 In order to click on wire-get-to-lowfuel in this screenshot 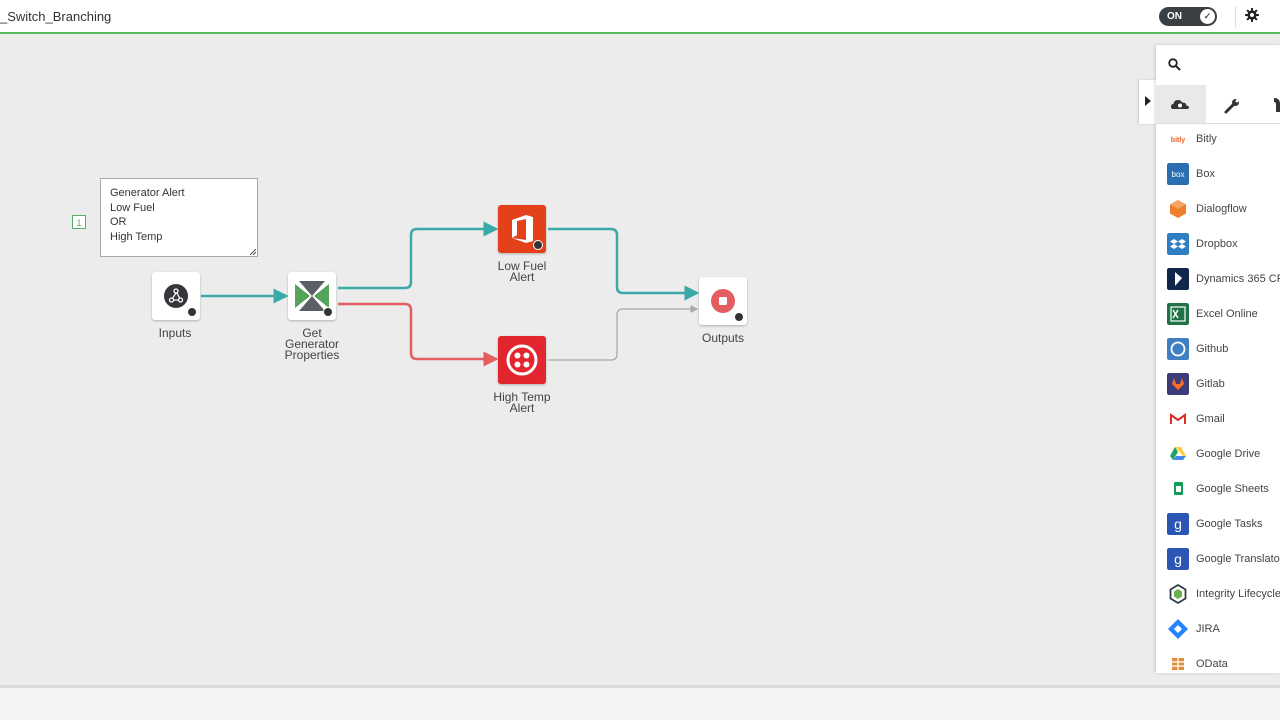, I will do `click(418, 255)`.